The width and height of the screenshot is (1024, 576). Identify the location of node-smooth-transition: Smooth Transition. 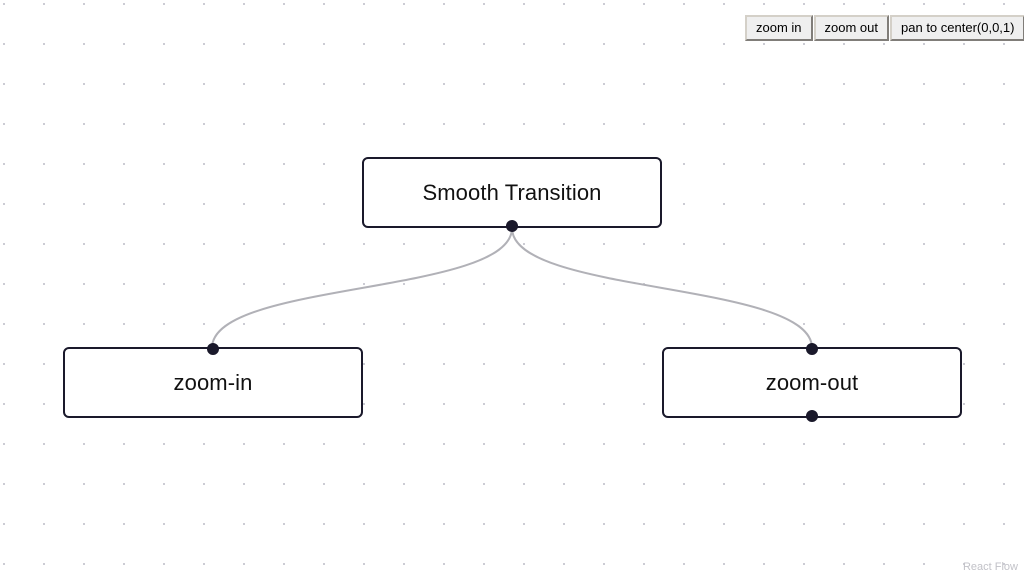
(512, 194).